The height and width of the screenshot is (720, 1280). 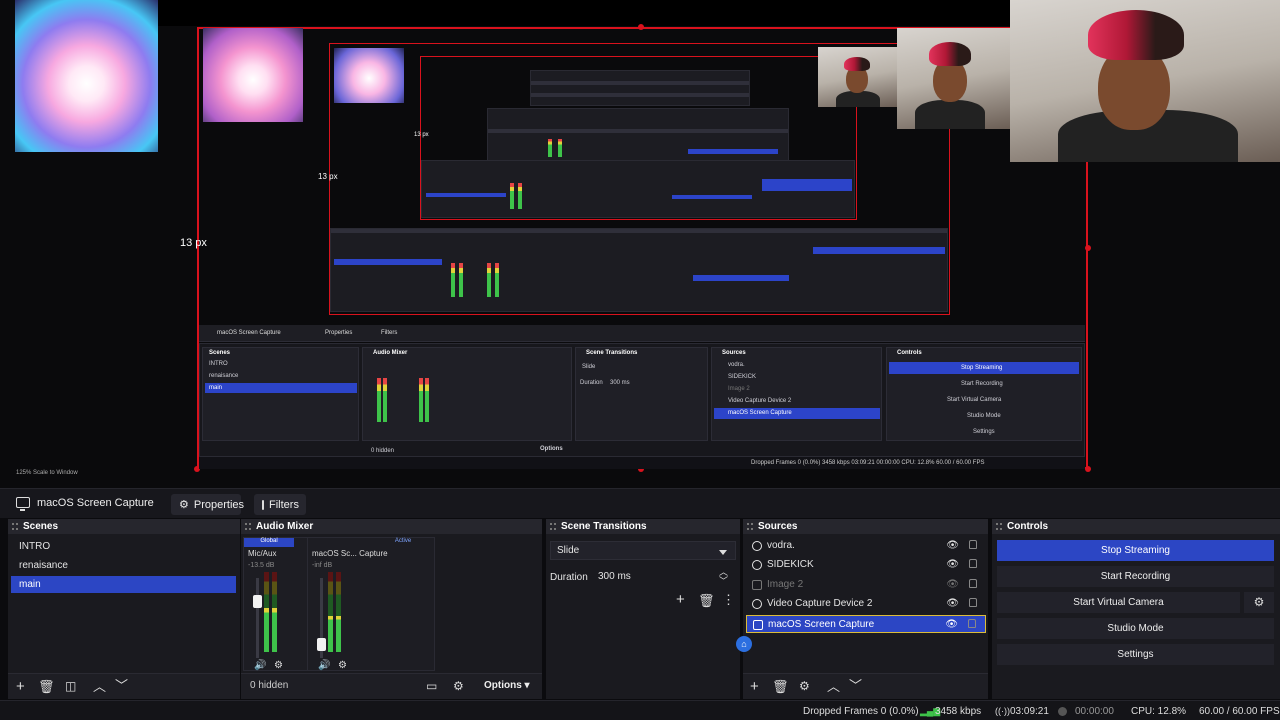 I want to click on hidden-count: 0 hidden, so click(x=269, y=685).